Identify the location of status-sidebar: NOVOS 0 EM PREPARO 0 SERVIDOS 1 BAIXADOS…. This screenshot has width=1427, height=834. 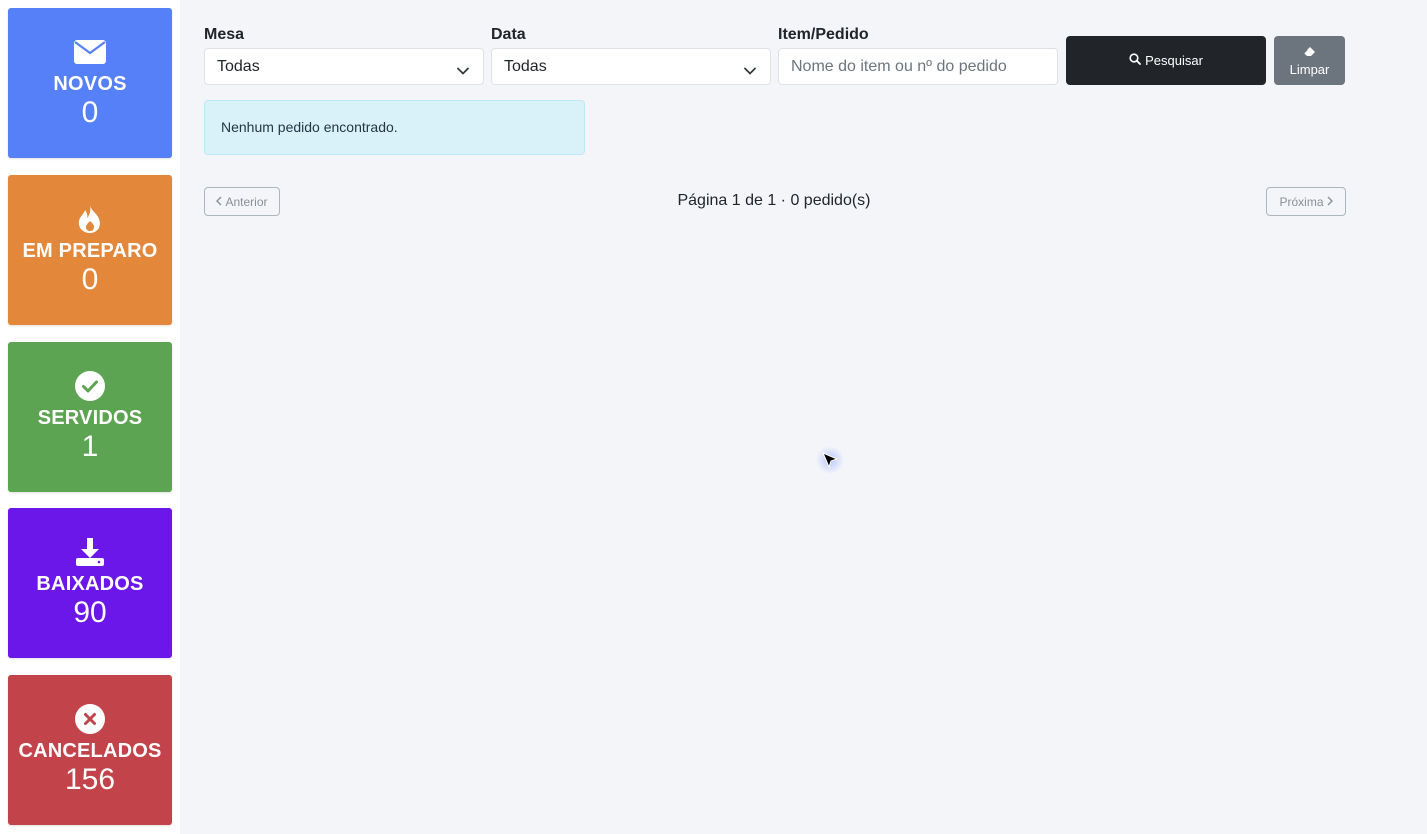
(90, 417).